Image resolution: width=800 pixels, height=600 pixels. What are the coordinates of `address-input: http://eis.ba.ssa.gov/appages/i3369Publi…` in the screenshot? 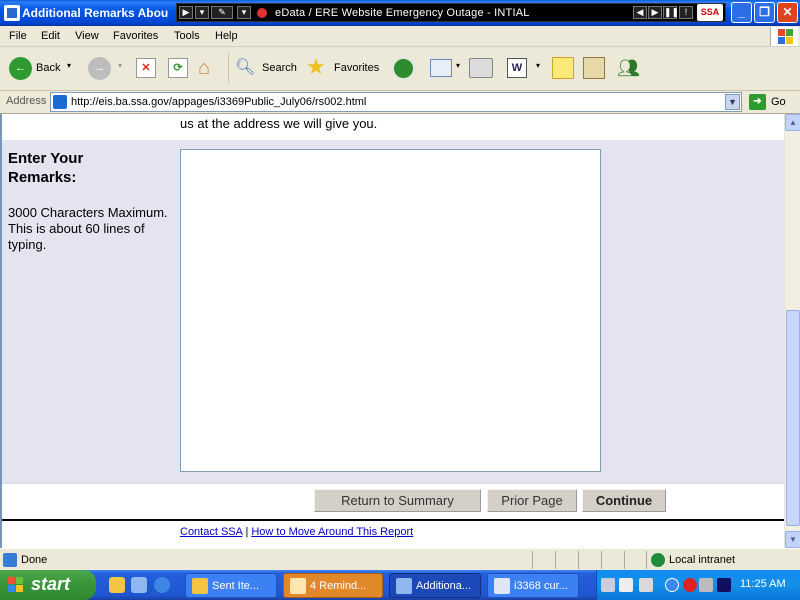 It's located at (396, 102).